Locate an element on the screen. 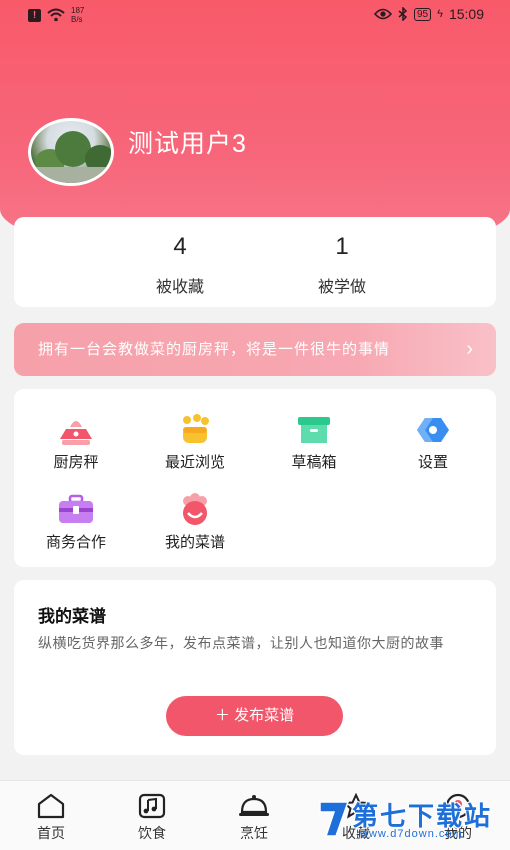 This screenshot has height=850, width=510. wifi-icon is located at coordinates (56, 15).